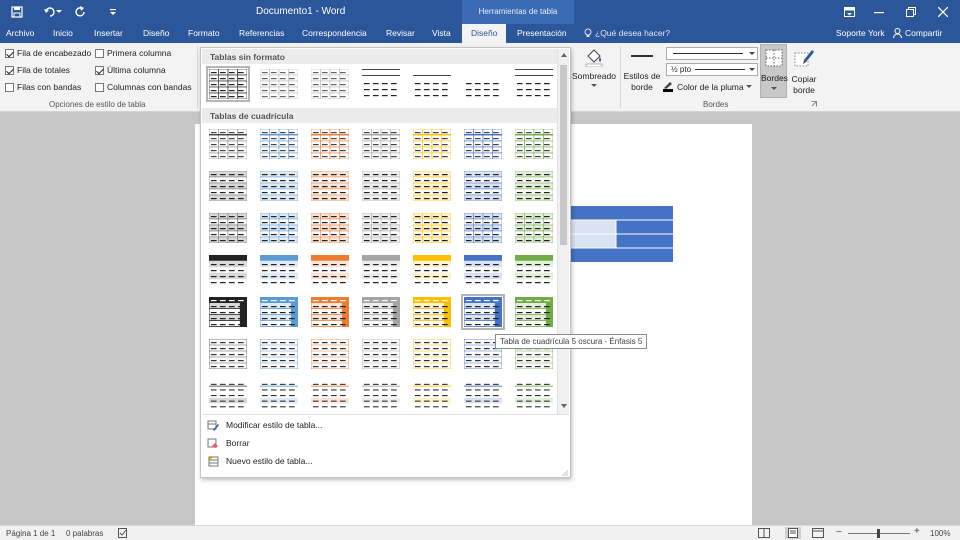 This screenshot has height=540, width=960. What do you see at coordinates (818, 533) in the screenshot?
I see `web-layout-icon` at bounding box center [818, 533].